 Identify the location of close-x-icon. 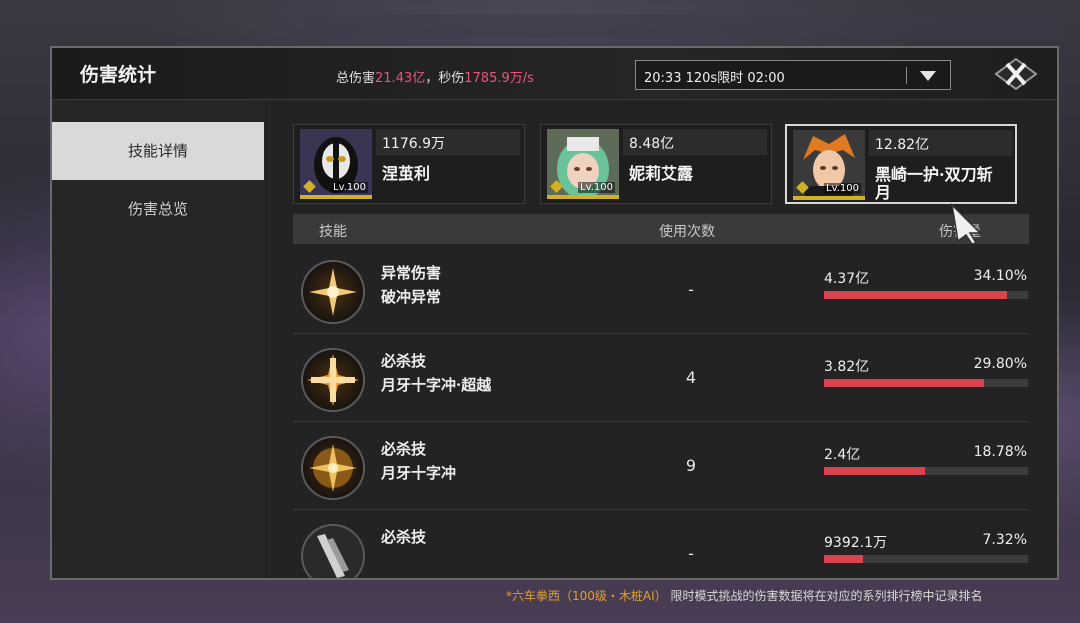
(1016, 74).